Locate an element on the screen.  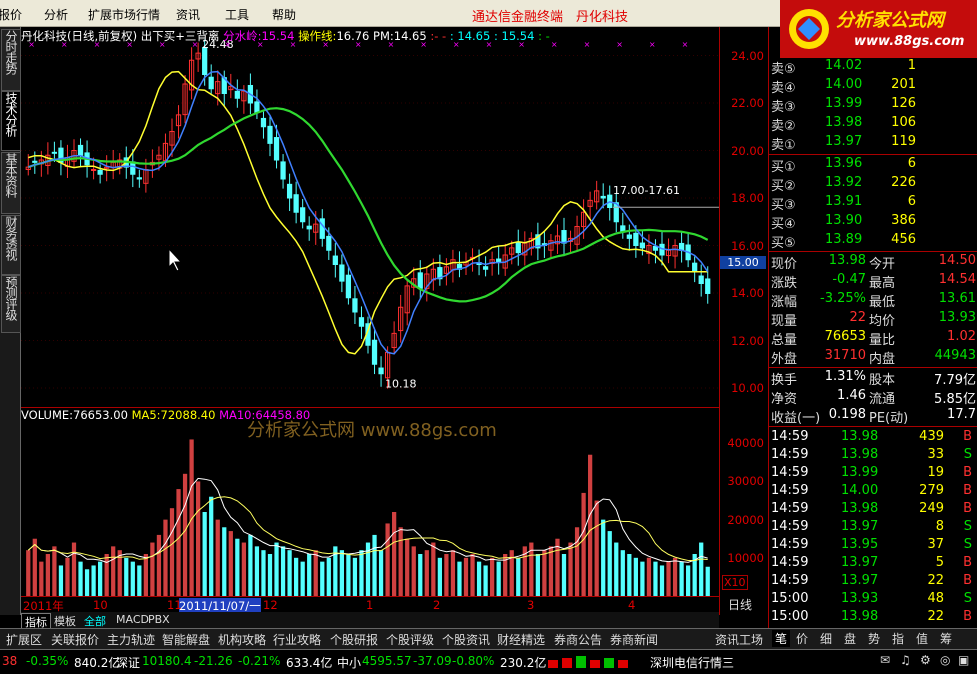
tick-price: 13.98 is located at coordinates (860, 454).